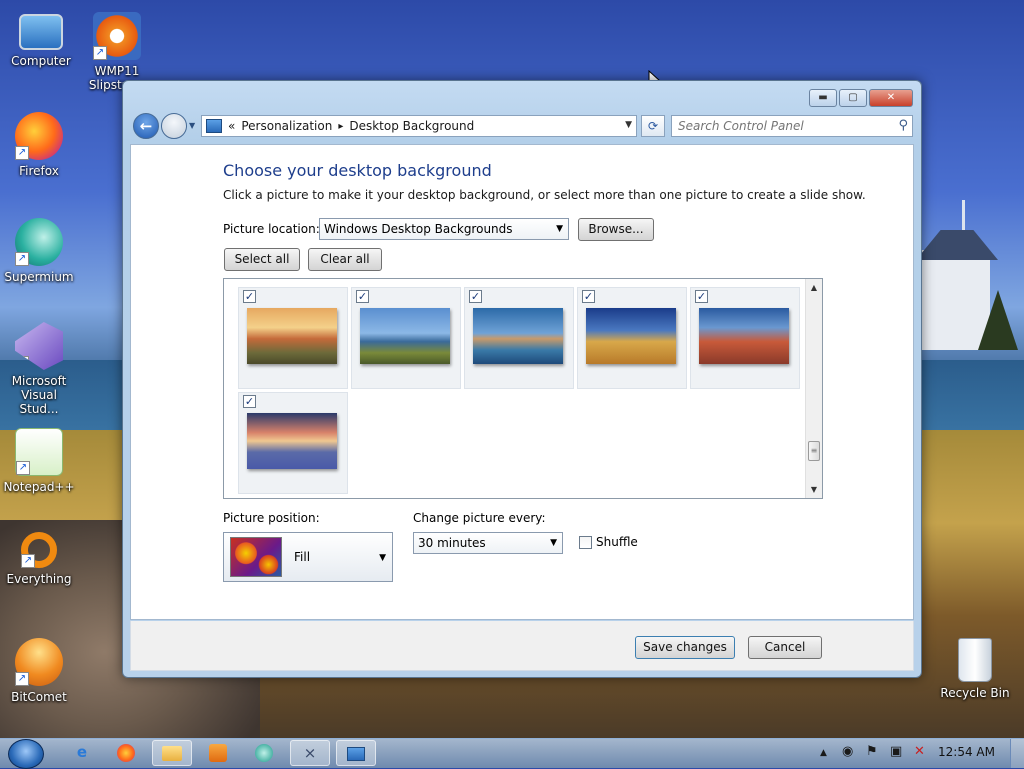 This screenshot has height=769, width=1024. What do you see at coordinates (39, 697) in the screenshot?
I see `desktop-icon-label: BitComet` at bounding box center [39, 697].